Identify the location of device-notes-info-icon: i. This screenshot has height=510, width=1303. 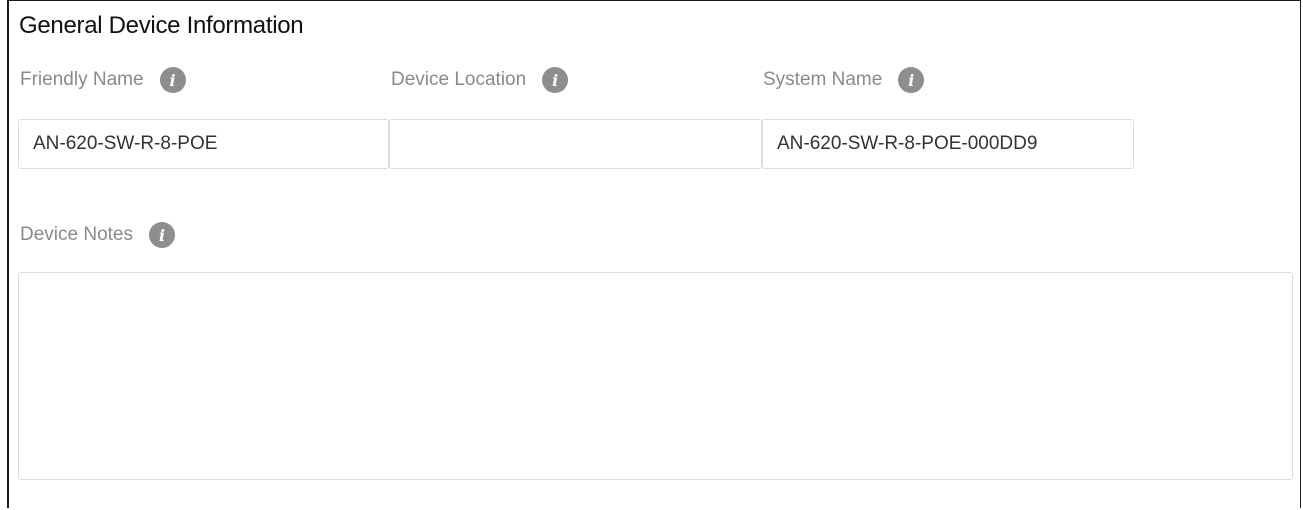
(162, 235).